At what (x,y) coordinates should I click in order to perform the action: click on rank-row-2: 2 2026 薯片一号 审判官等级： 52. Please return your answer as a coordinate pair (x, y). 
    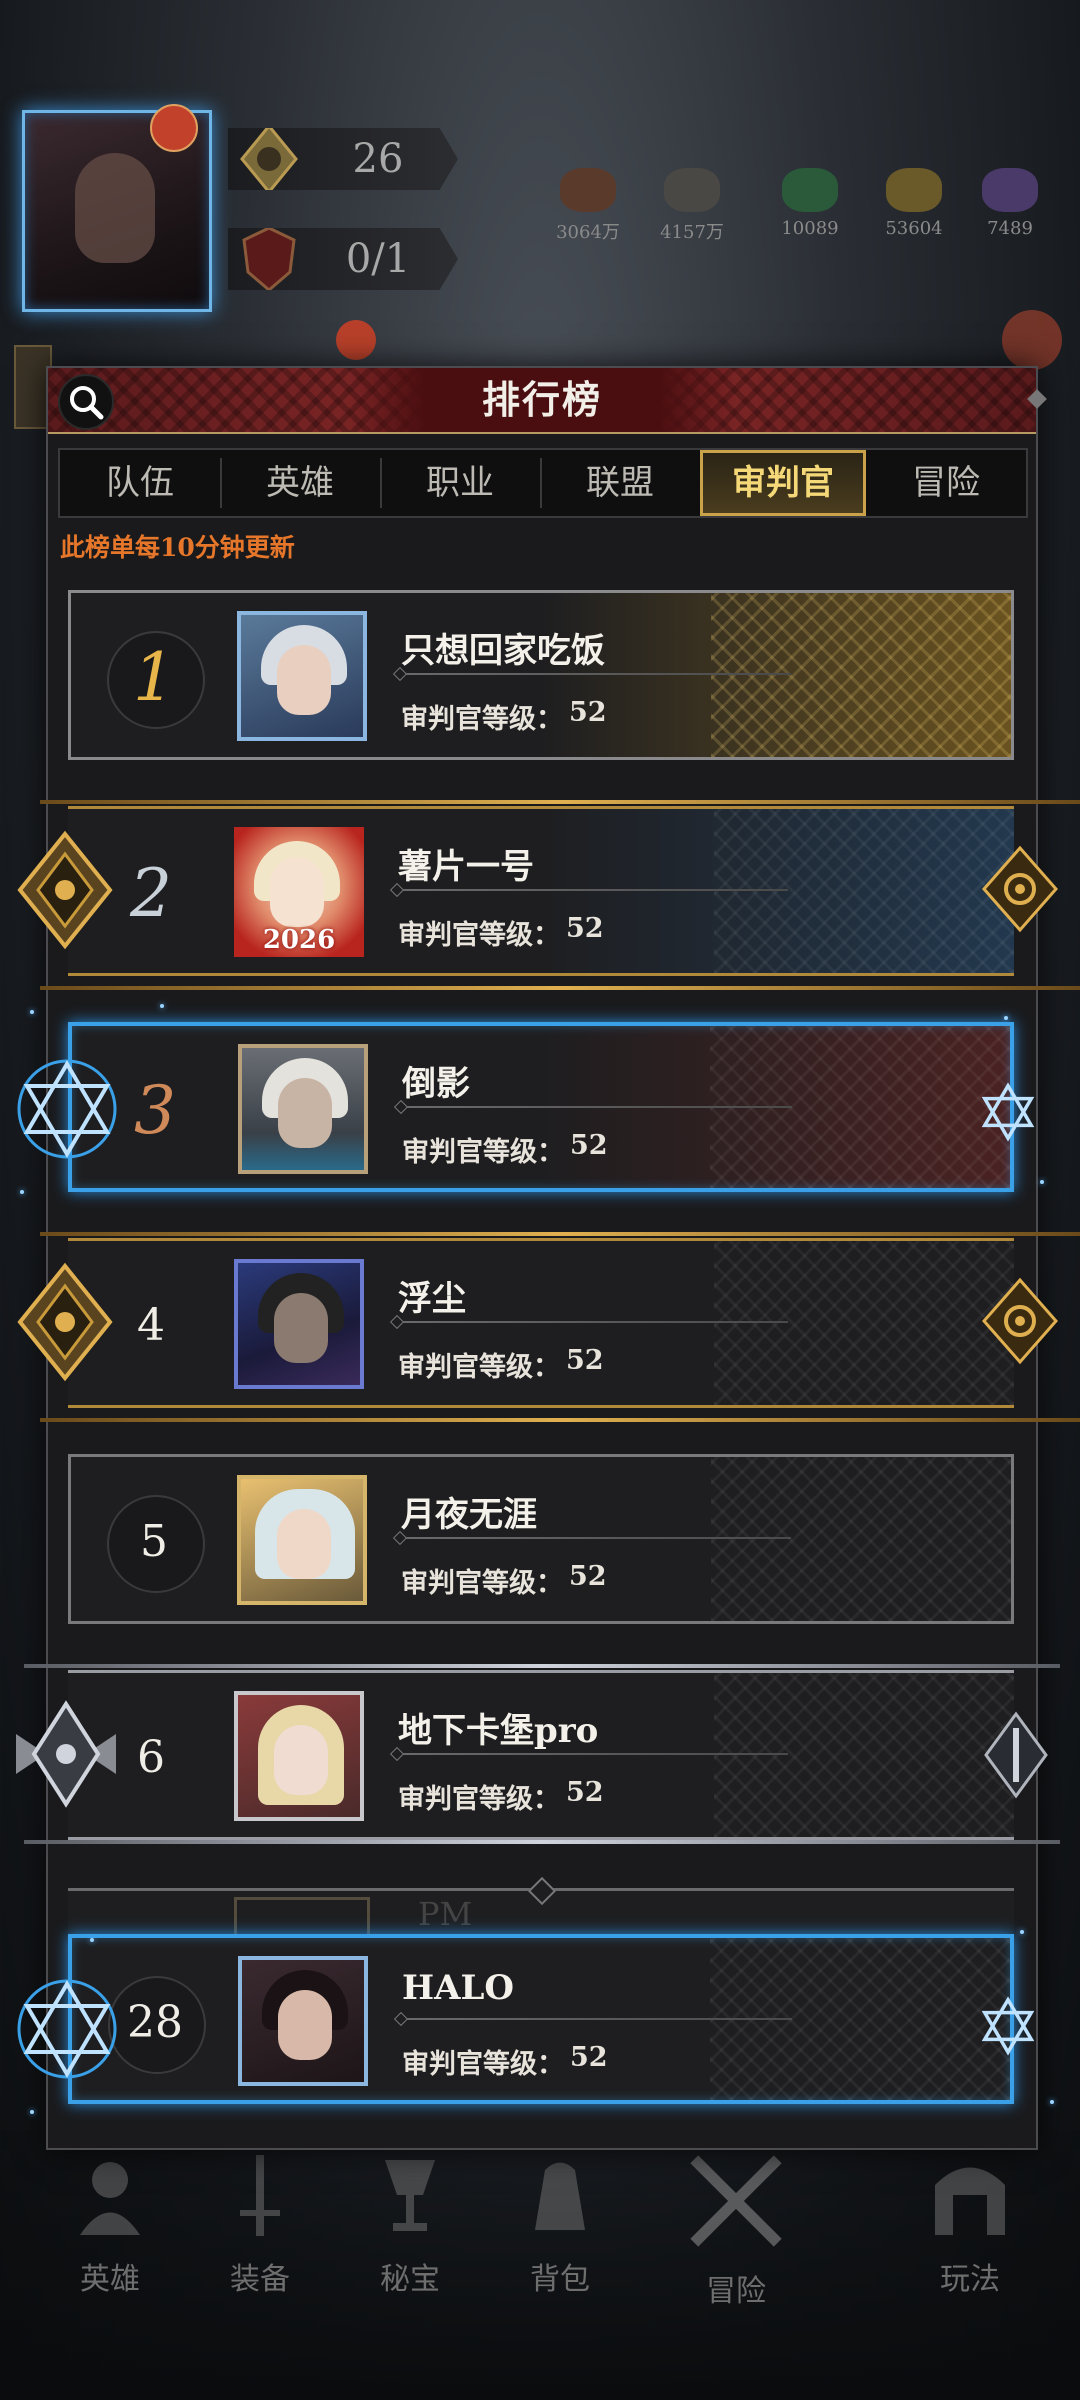
    Looking at the image, I should click on (541, 891).